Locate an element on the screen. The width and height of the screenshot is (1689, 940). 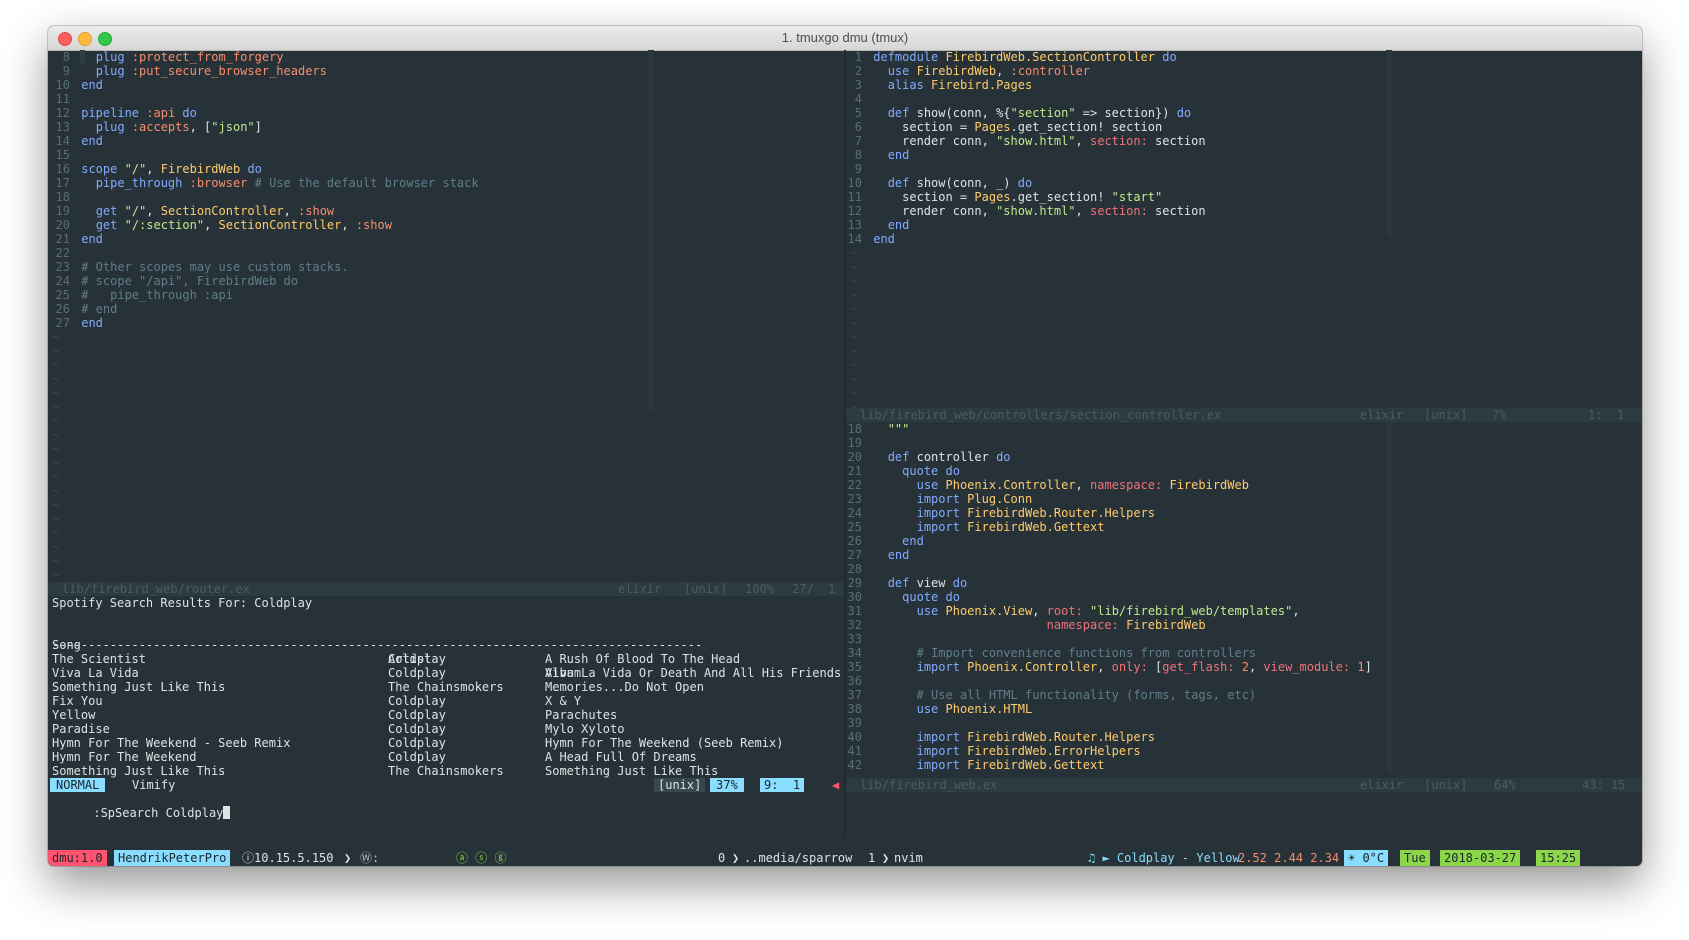
line-number: 9 is located at coordinates (858, 169).